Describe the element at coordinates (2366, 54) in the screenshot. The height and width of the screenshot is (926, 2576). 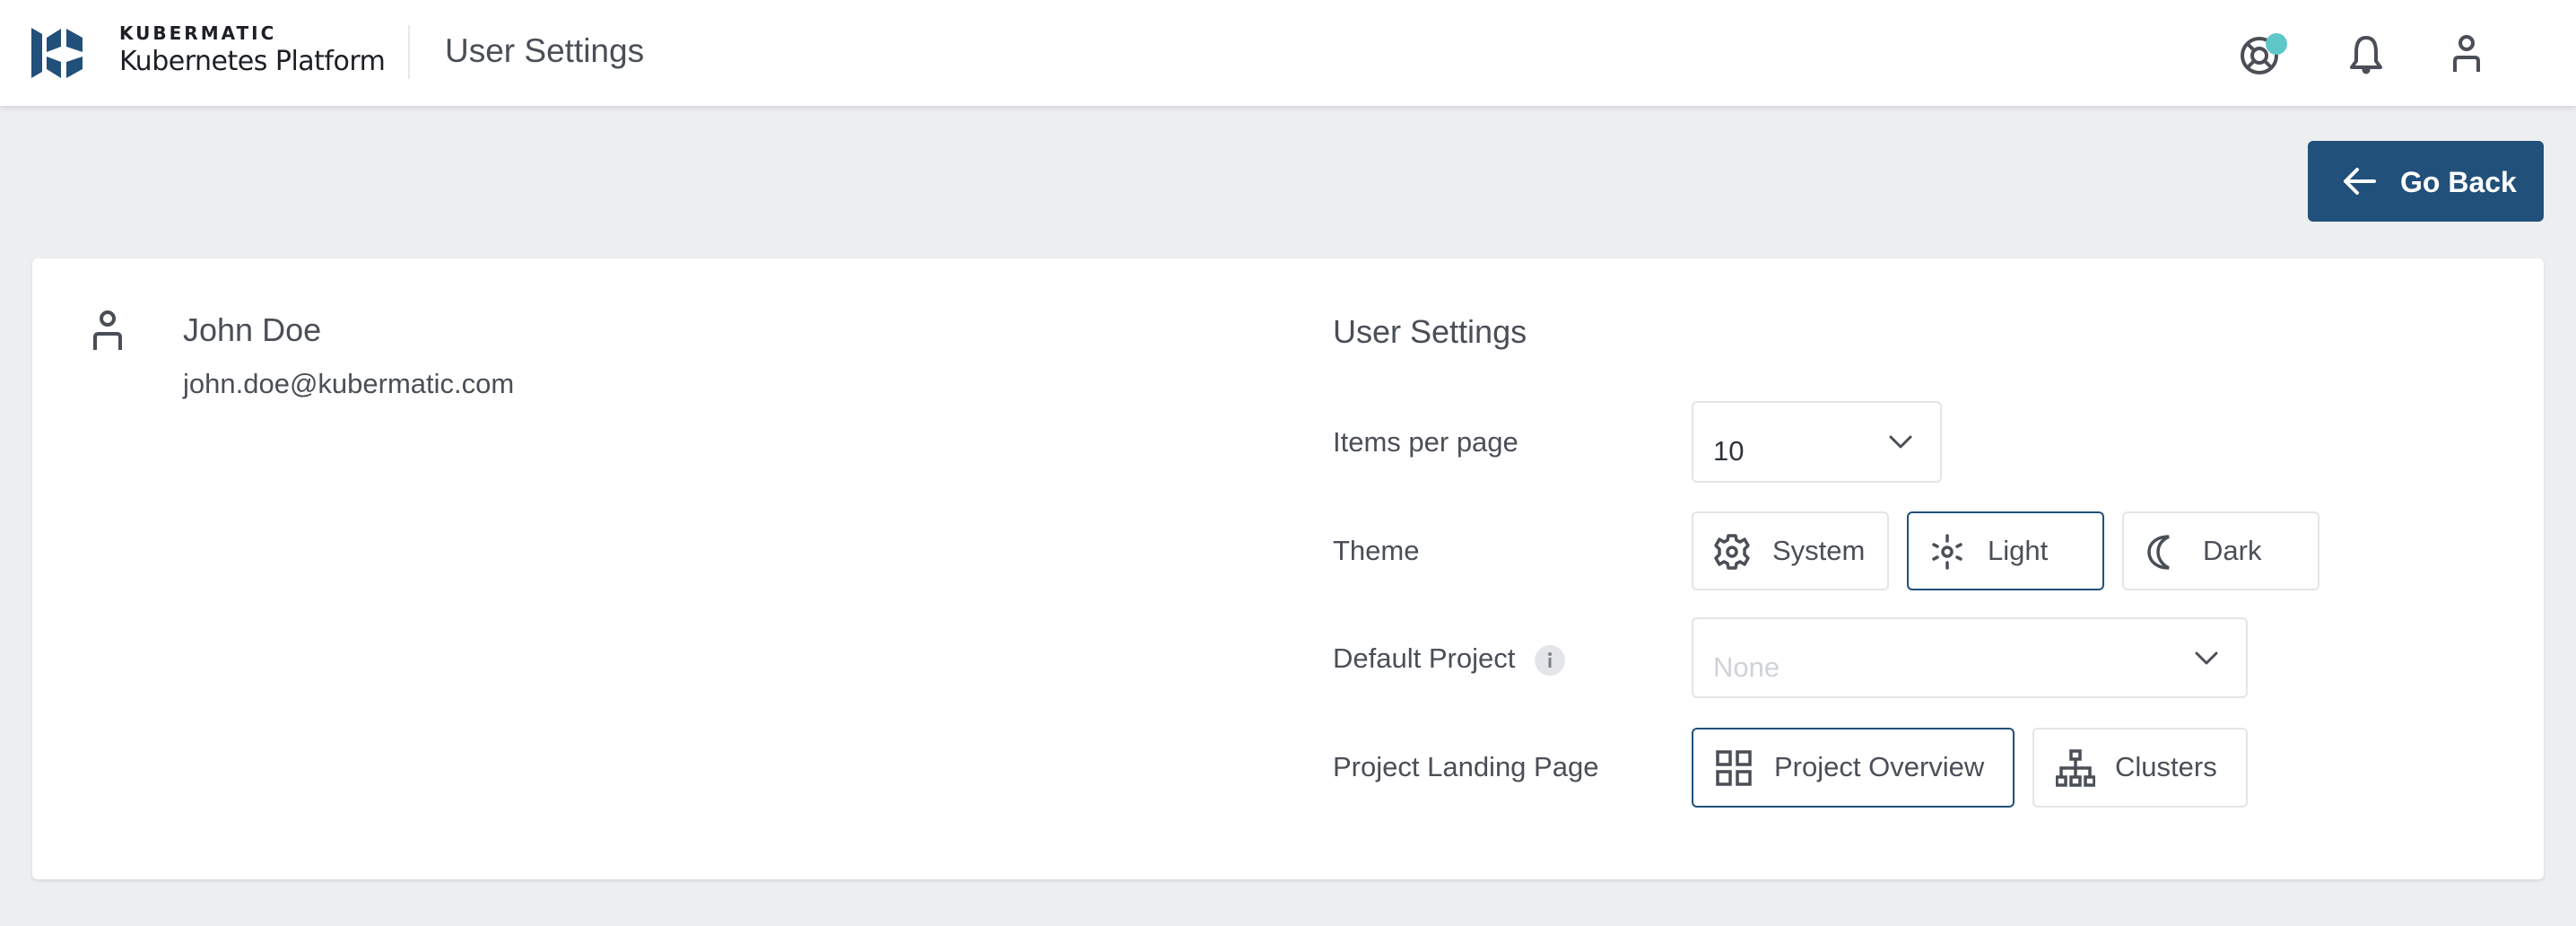
I see `notifications-bell-icon` at that location.